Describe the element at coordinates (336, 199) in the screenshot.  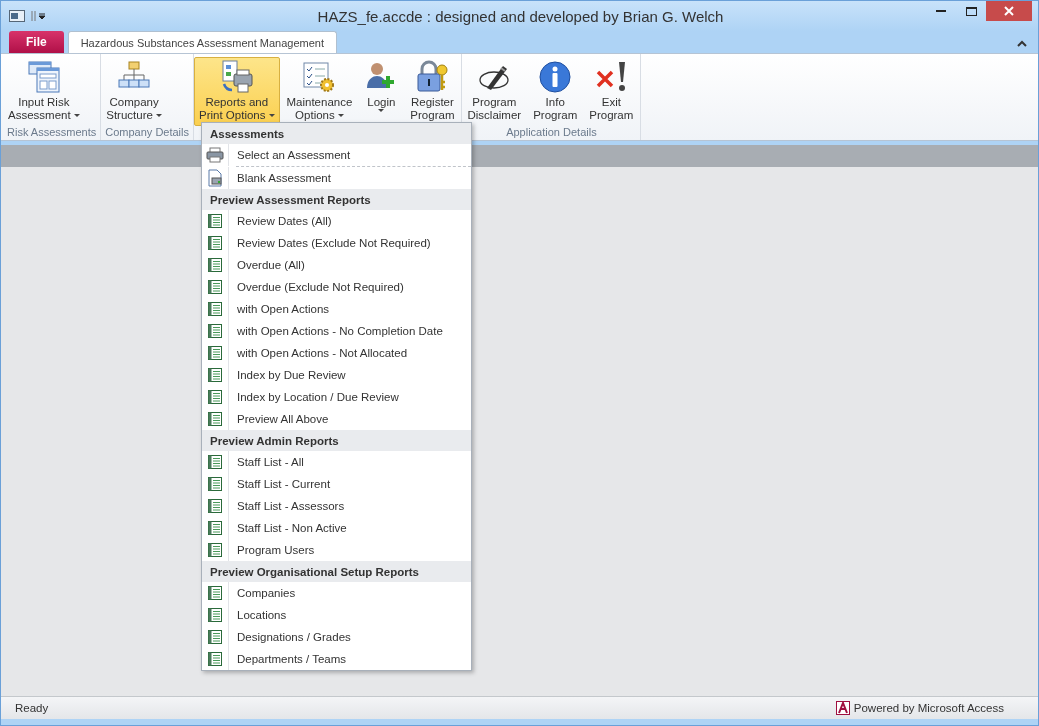
I see `menu-section-header: Preview Assessment Reports` at that location.